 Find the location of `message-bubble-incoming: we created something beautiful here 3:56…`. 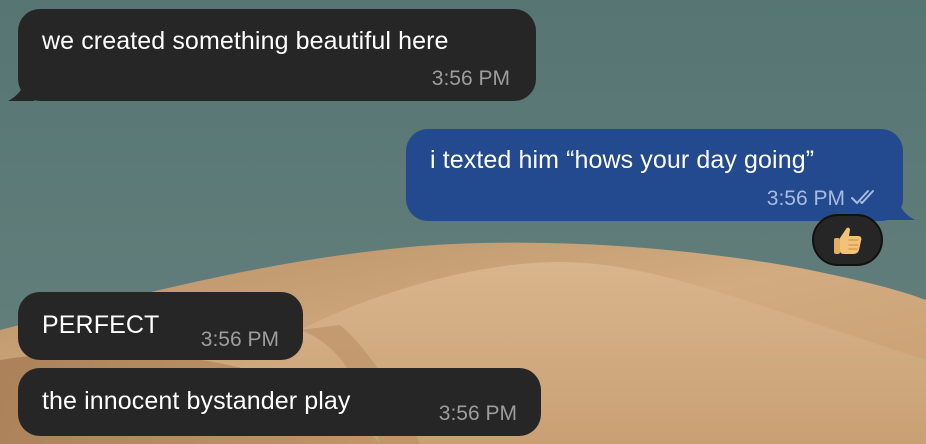

message-bubble-incoming: we created something beautiful here 3:56… is located at coordinates (277, 55).